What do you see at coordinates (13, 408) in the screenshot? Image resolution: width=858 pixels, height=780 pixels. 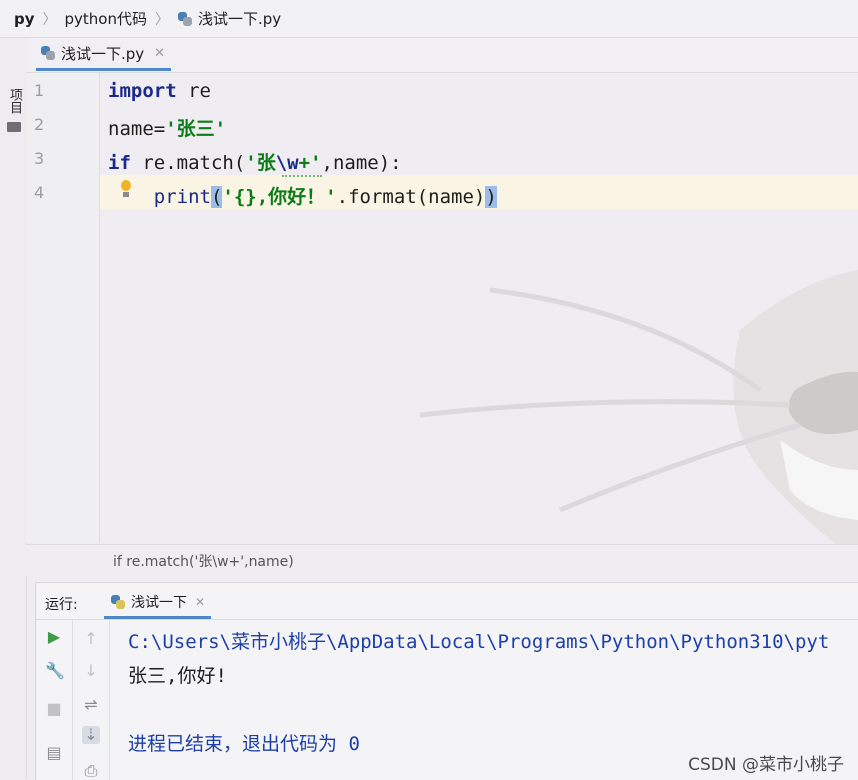 I see `left-tool-strip: 项目` at bounding box center [13, 408].